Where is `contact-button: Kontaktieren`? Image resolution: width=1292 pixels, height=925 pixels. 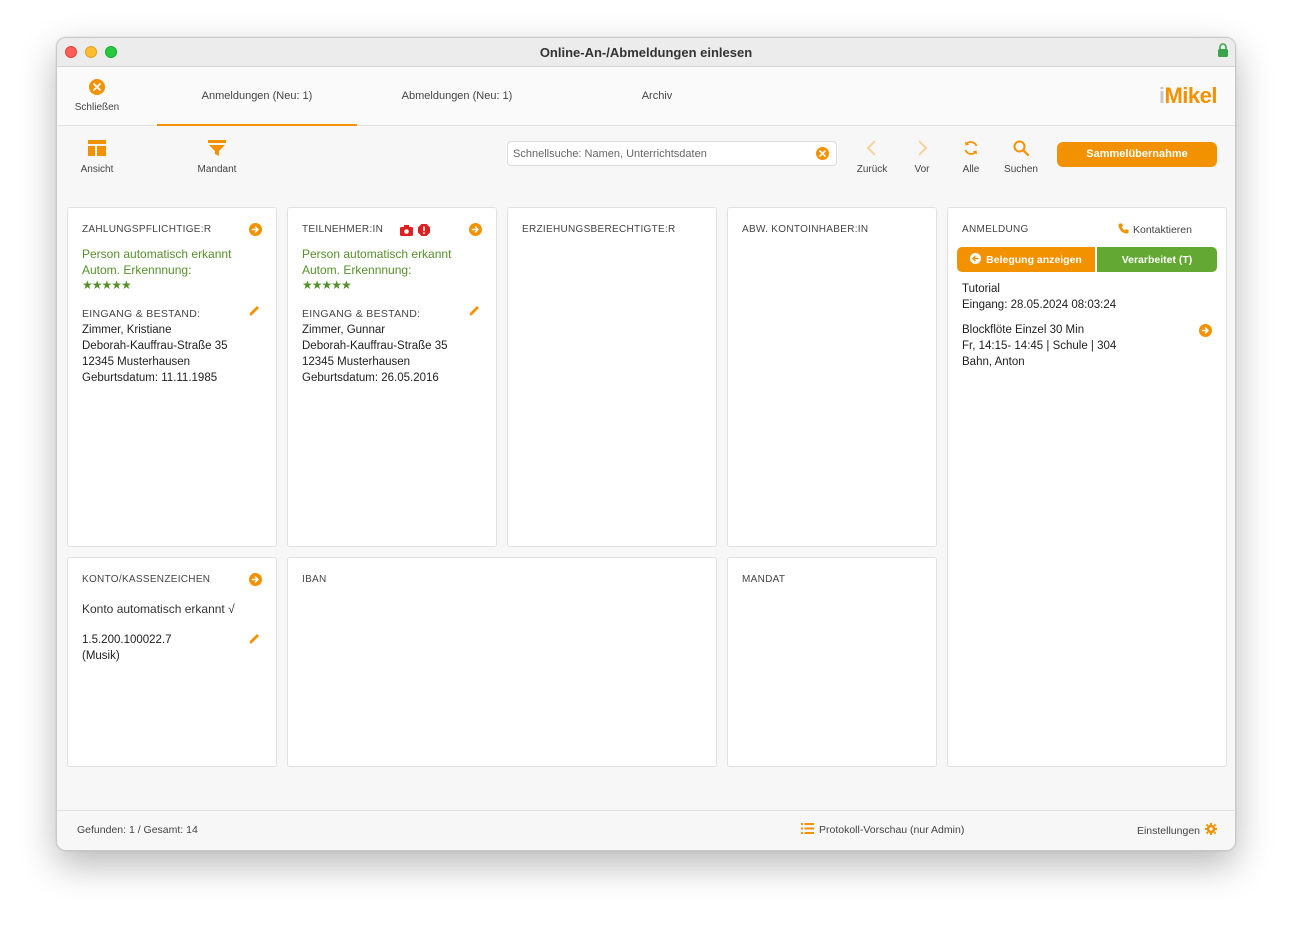 contact-button: Kontaktieren is located at coordinates (1155, 230).